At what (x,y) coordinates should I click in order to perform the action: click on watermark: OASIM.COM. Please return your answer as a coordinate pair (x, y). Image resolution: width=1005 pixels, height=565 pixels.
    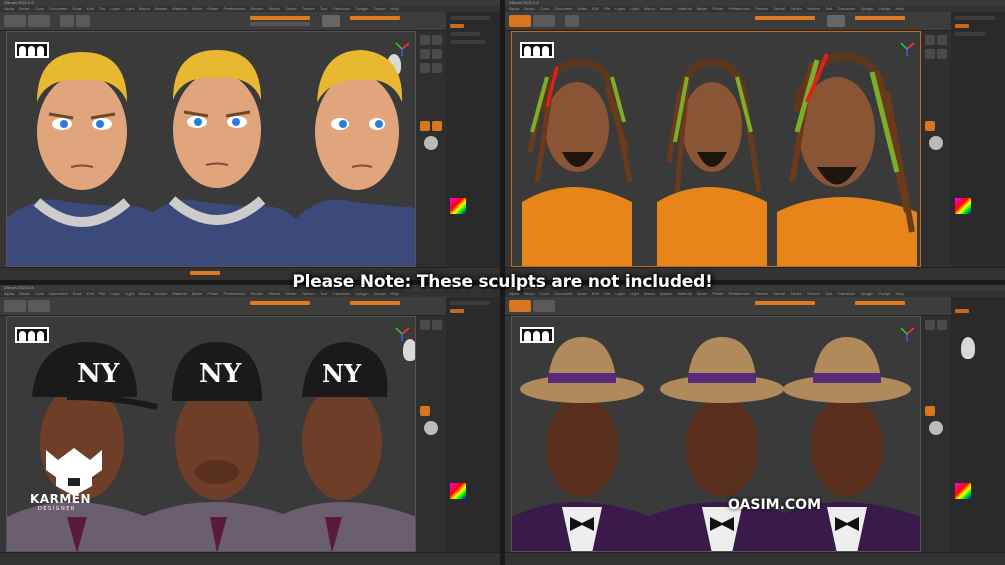
    Looking at the image, I should click on (775, 505).